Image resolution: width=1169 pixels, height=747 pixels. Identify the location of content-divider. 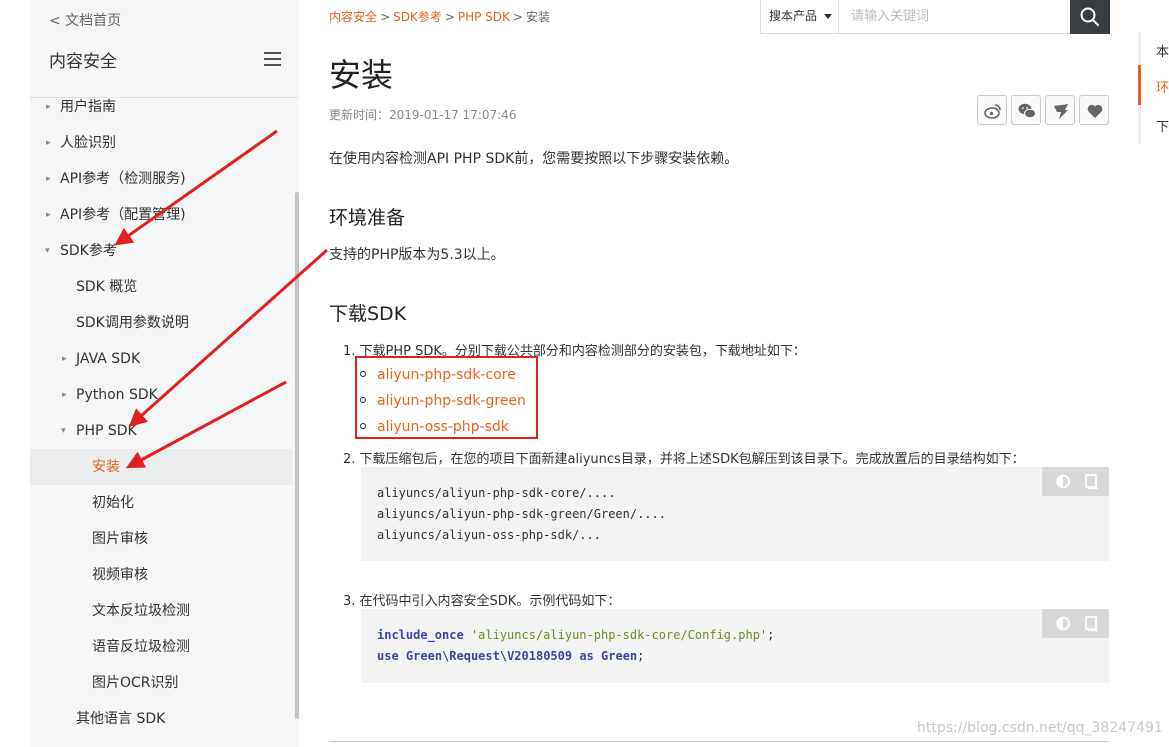
(719, 741).